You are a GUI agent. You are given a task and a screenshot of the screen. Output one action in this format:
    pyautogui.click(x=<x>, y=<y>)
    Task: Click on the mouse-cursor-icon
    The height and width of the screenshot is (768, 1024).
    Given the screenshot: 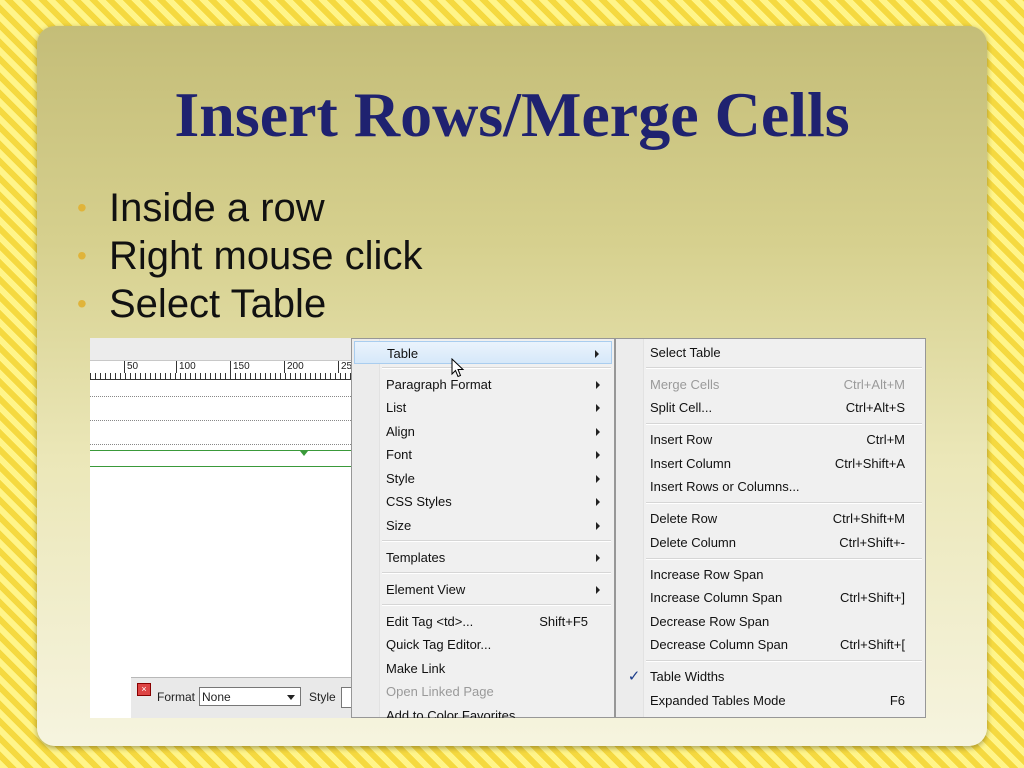 What is the action you would take?
    pyautogui.click(x=458, y=368)
    